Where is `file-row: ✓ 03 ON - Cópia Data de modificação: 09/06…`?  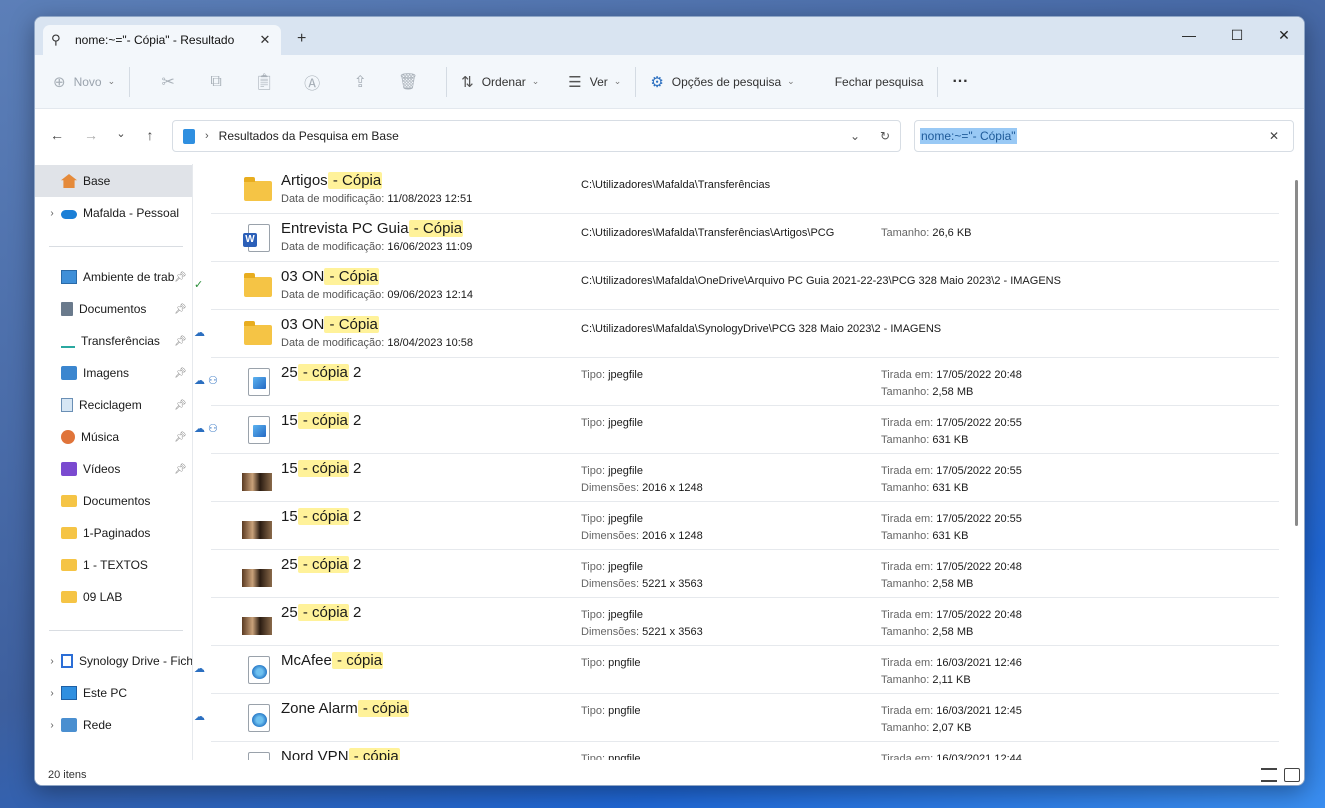
file-row: ✓ 03 ON - Cópia Data de modificação: 09/06… is located at coordinates (736, 286).